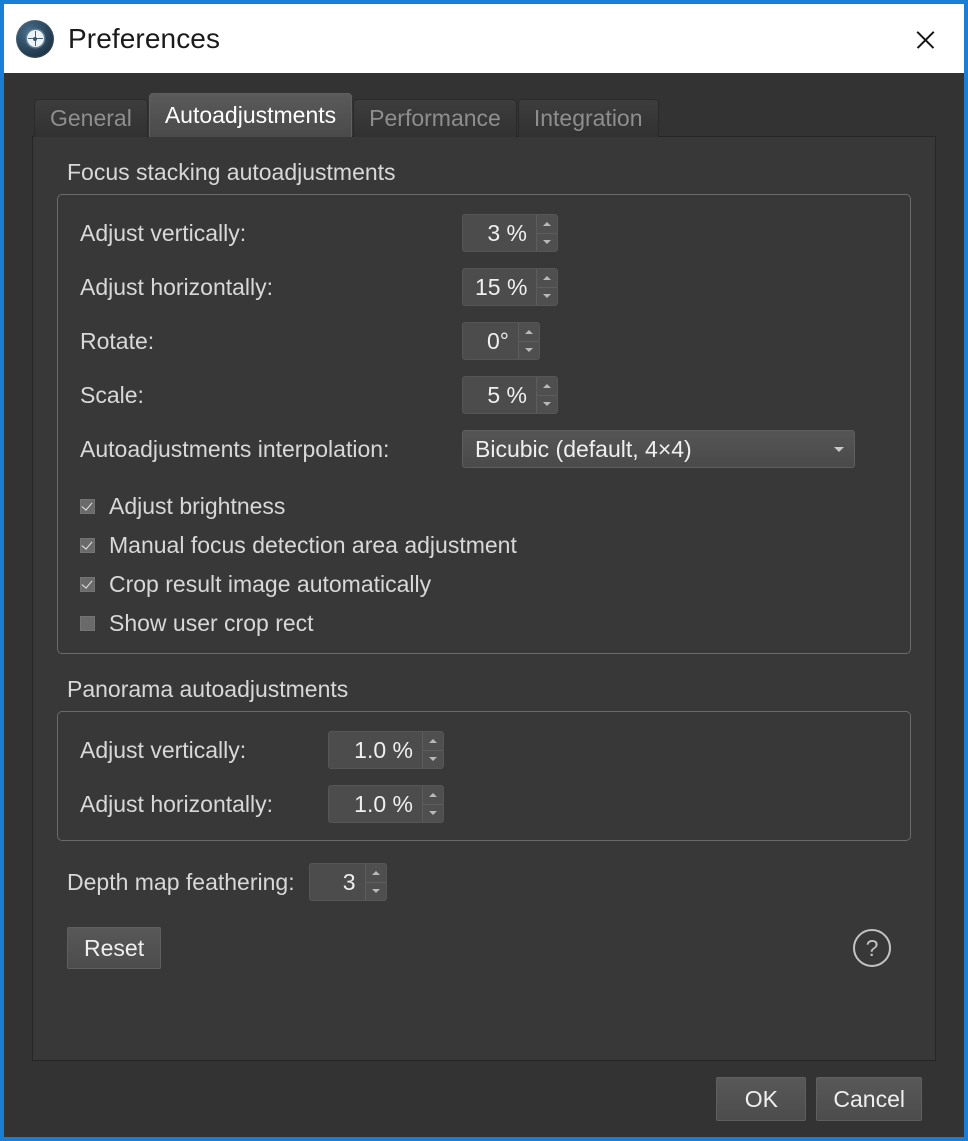  What do you see at coordinates (484, 750) in the screenshot?
I see `row-pano-adjust-vertically: Adjust vertically: 1.0 %` at bounding box center [484, 750].